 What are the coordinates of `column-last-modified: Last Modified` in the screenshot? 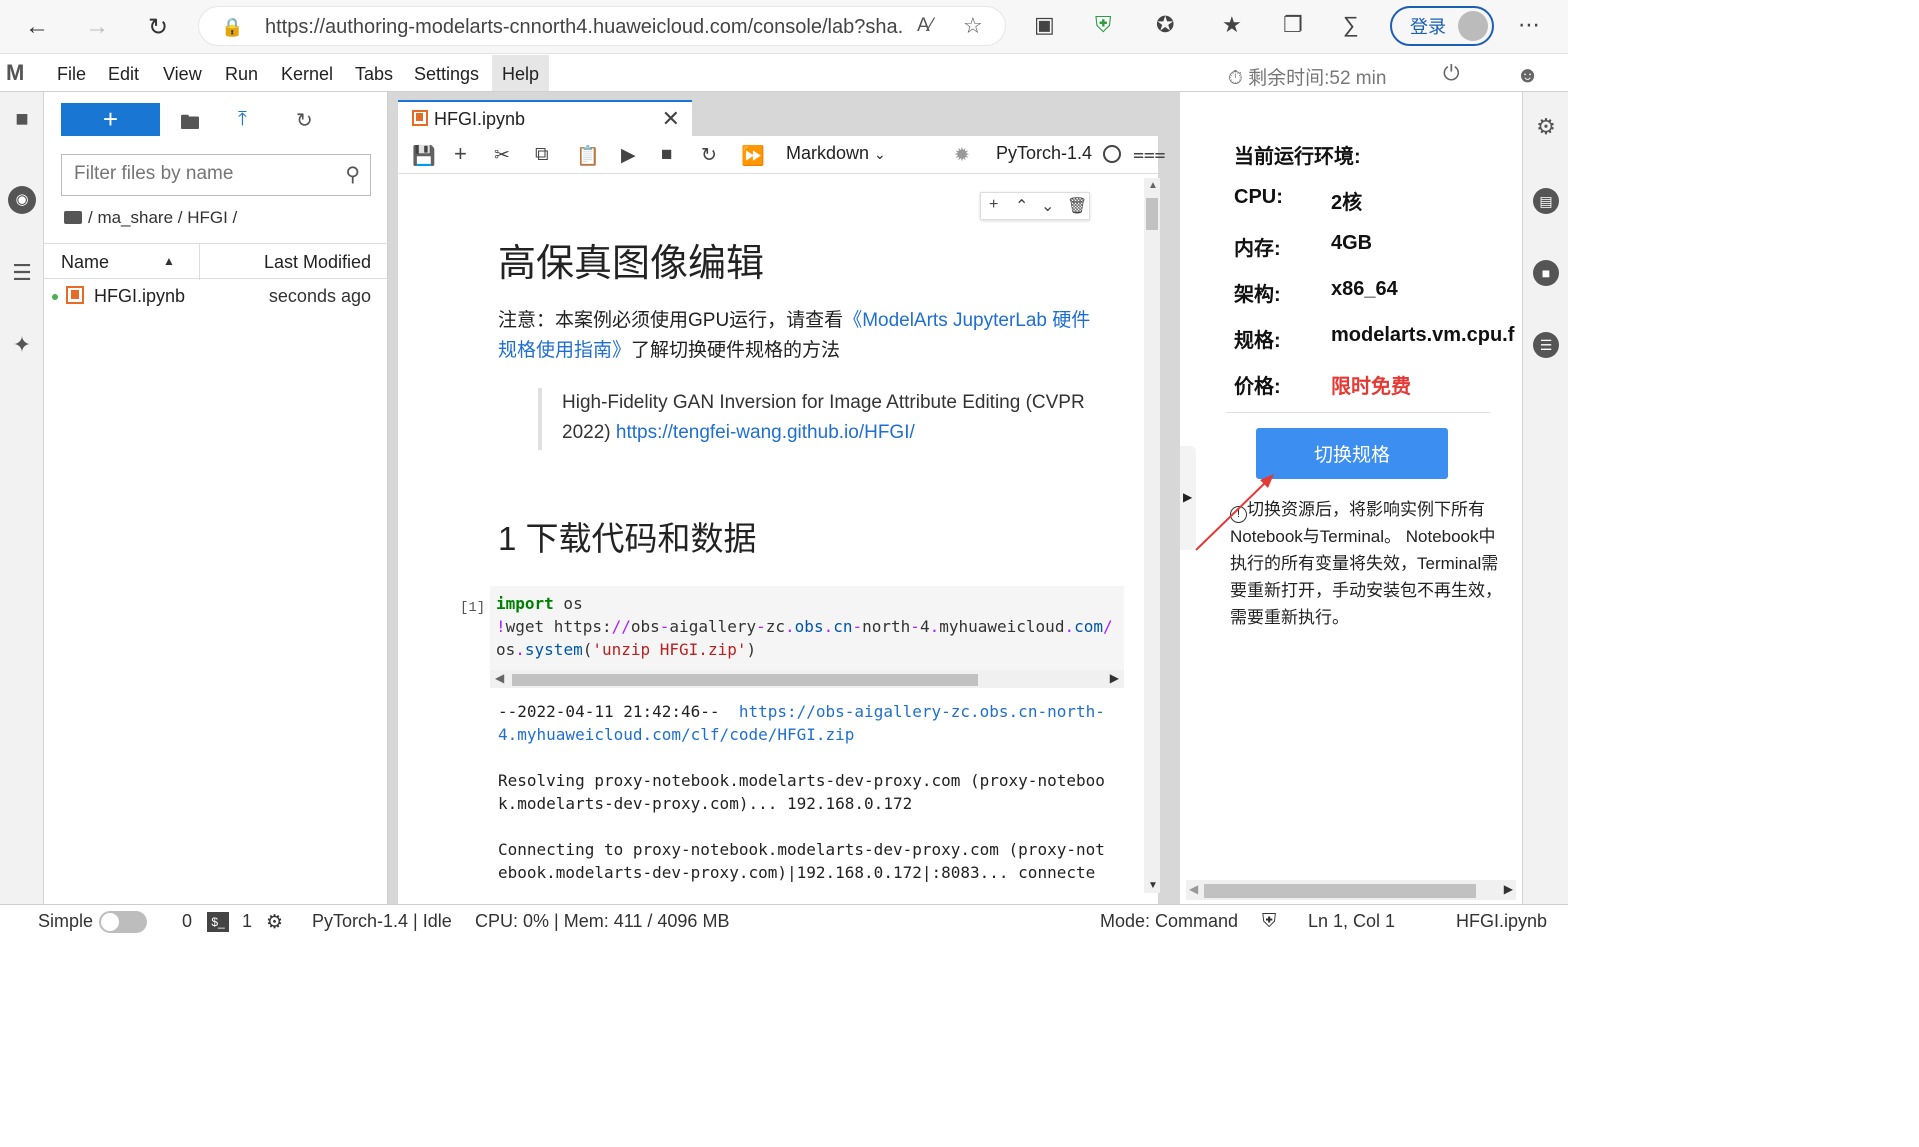 It's located at (317, 262).